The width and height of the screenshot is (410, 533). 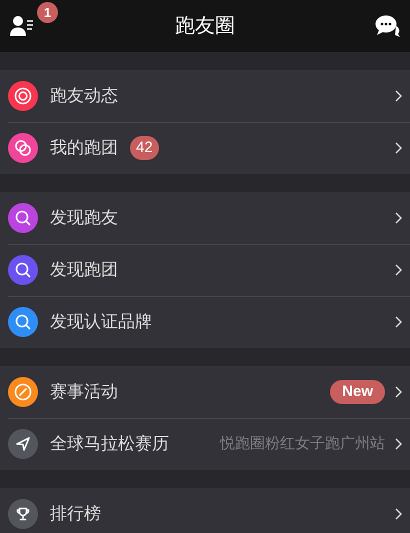 What do you see at coordinates (84, 270) in the screenshot?
I see `item-label: 发现跑团` at bounding box center [84, 270].